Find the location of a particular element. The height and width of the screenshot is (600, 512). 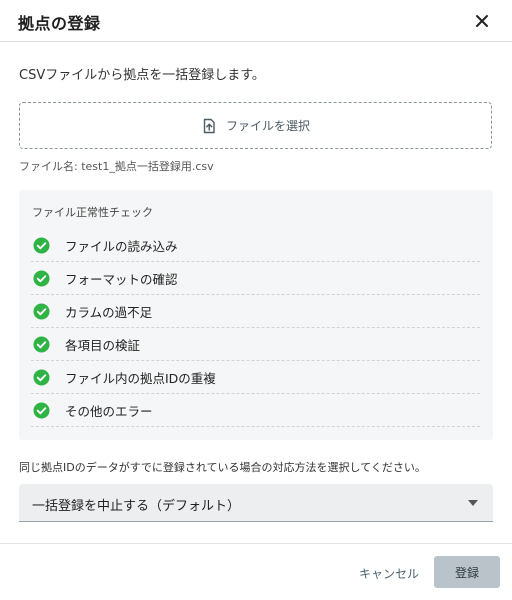

duplicate-handling-select: 一括登録を中止する（デフォルト） is located at coordinates (256, 503).